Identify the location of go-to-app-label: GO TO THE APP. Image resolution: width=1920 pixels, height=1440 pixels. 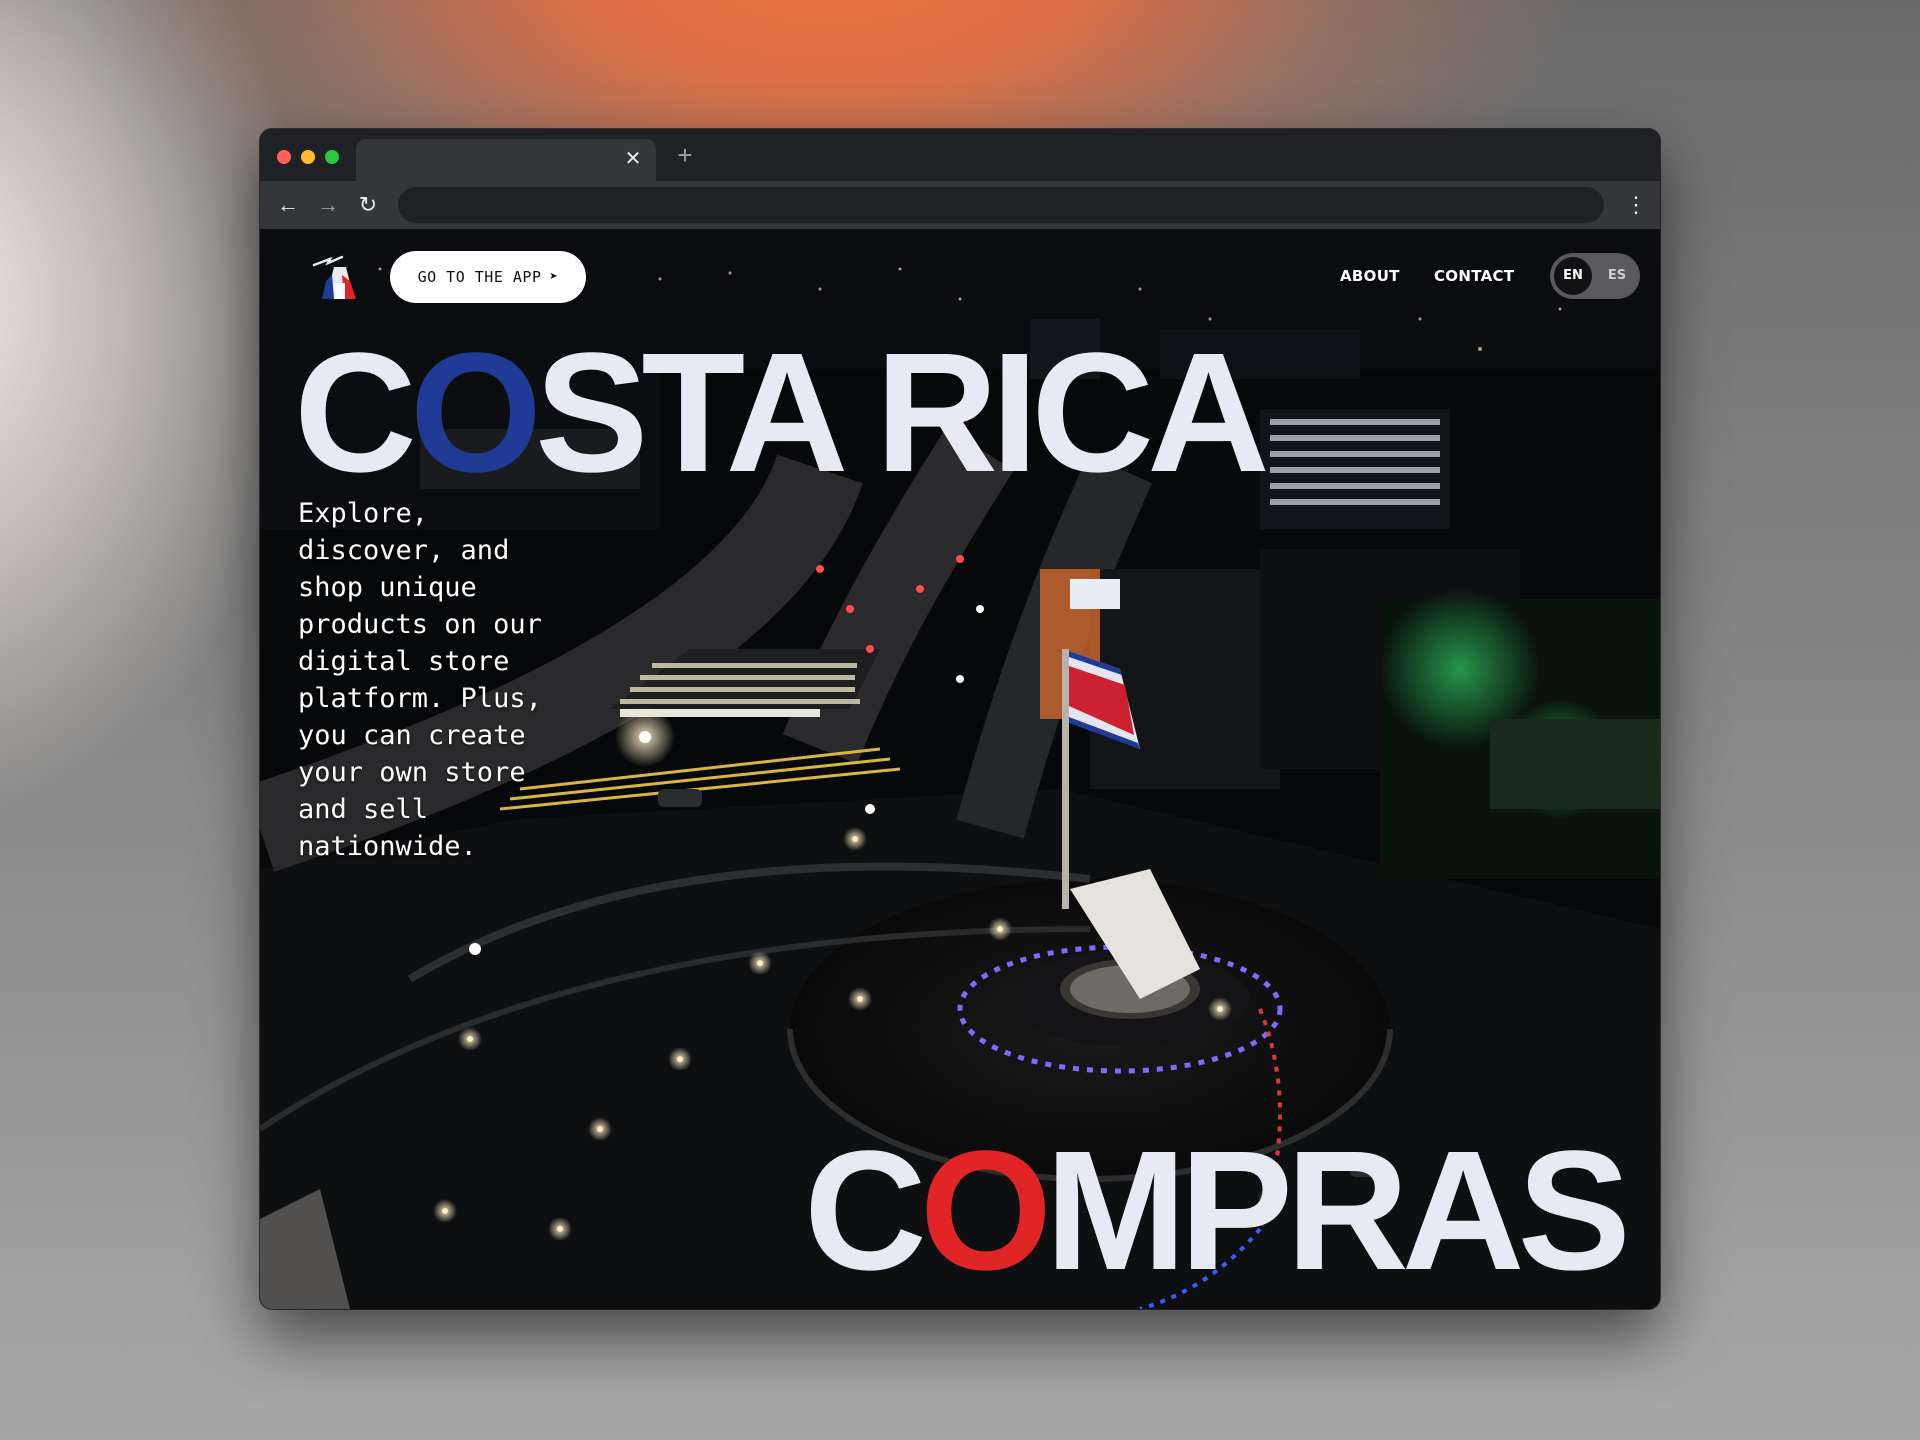
(479, 277).